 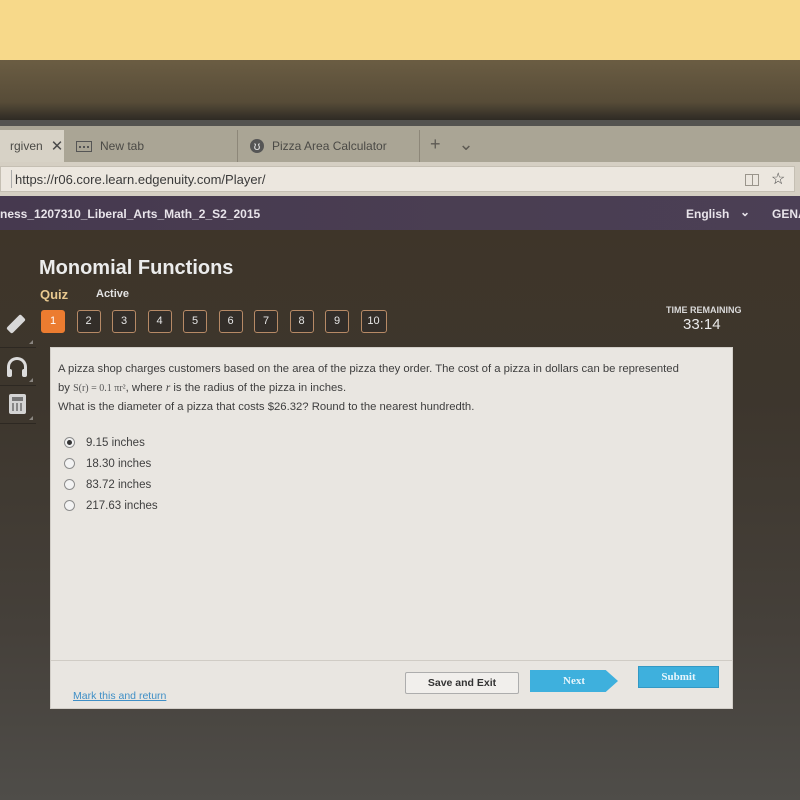 I want to click on question-button: 8, so click(x=301, y=321).